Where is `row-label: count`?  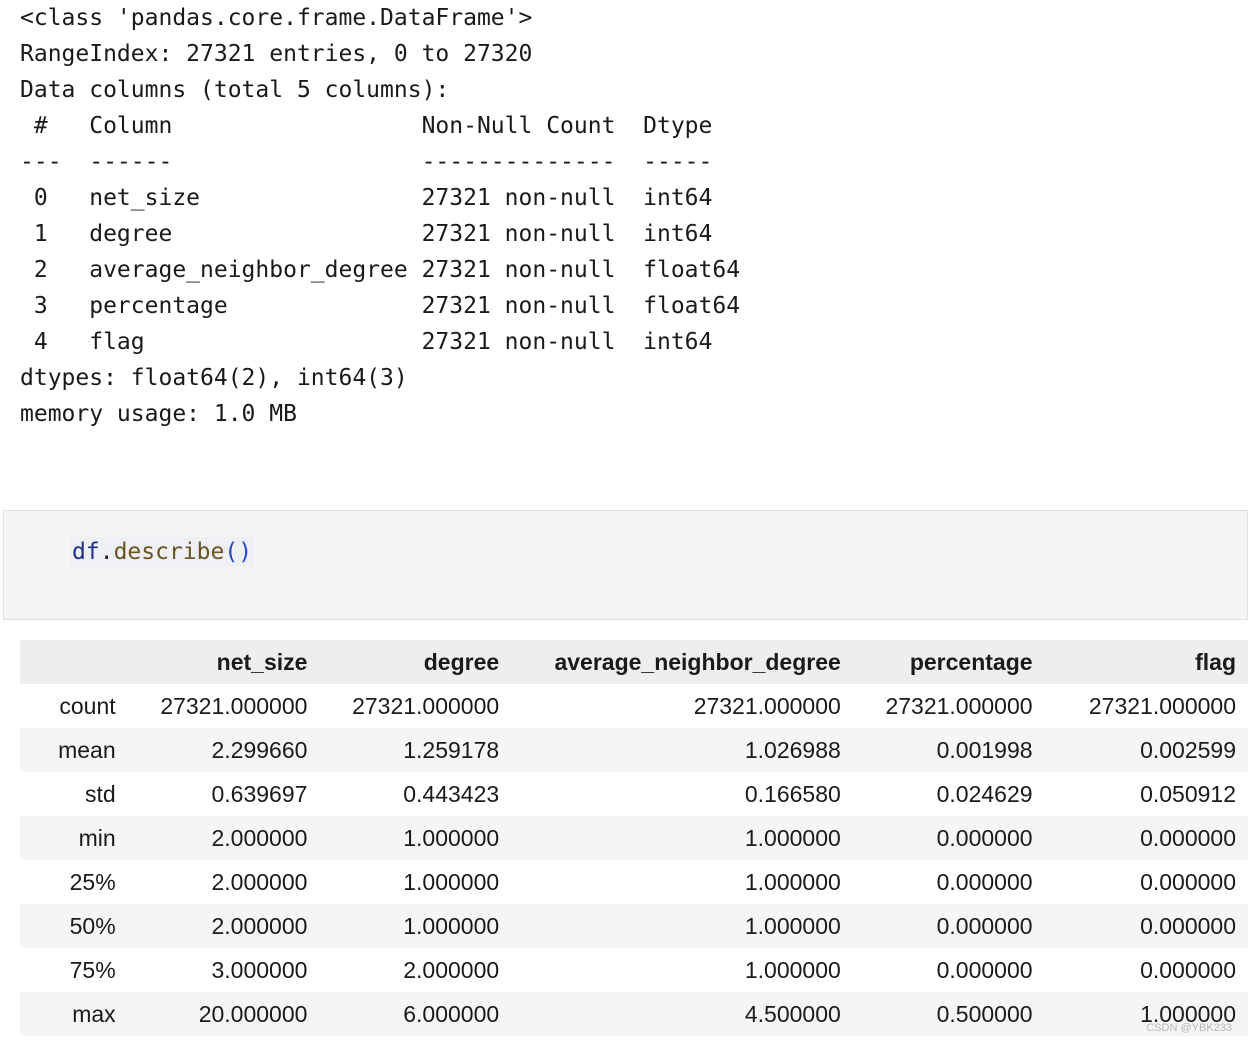 row-label: count is located at coordinates (87, 705).